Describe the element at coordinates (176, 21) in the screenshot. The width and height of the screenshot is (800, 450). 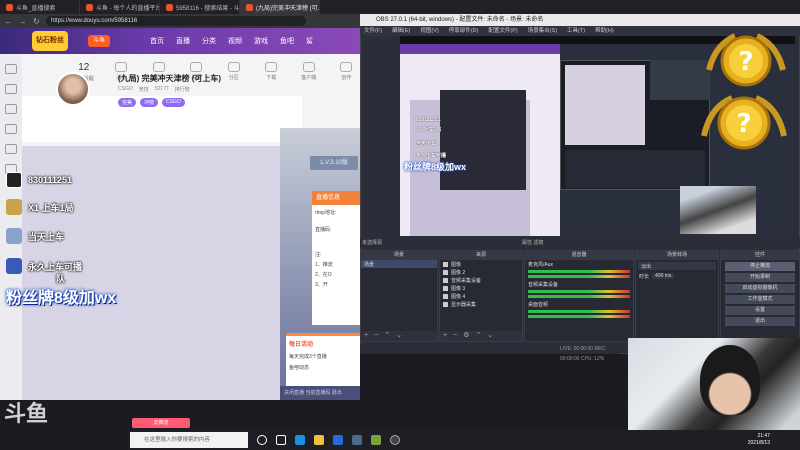
I see `url-input: https://www.douyu.com/5958116` at that location.